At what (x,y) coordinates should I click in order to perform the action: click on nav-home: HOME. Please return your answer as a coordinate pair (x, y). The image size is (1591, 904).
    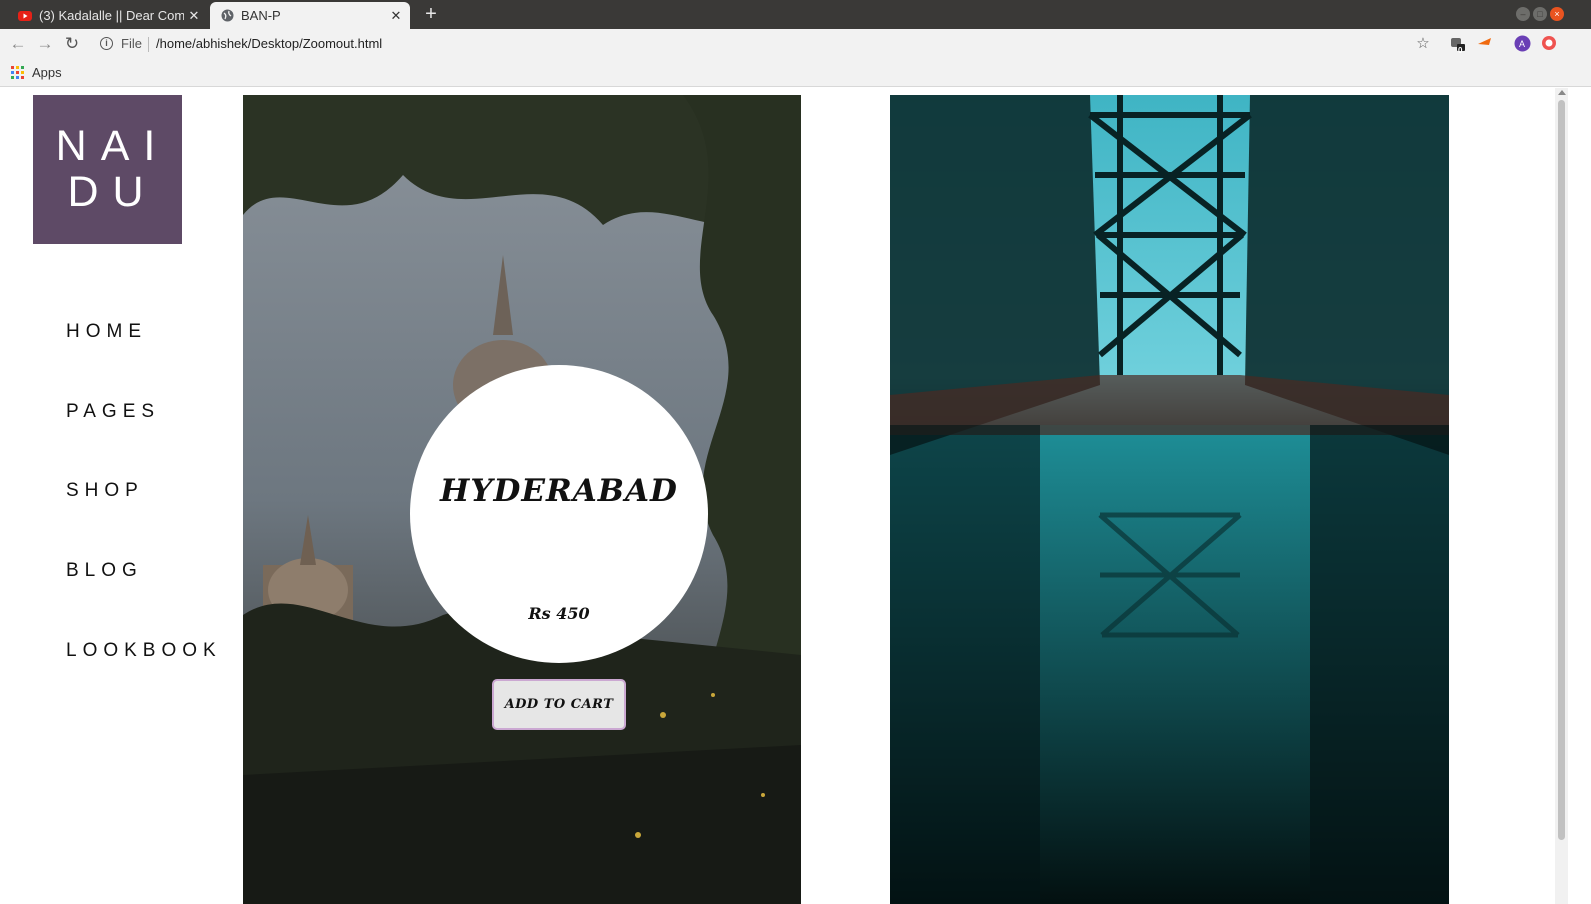
    Looking at the image, I should click on (106, 332).